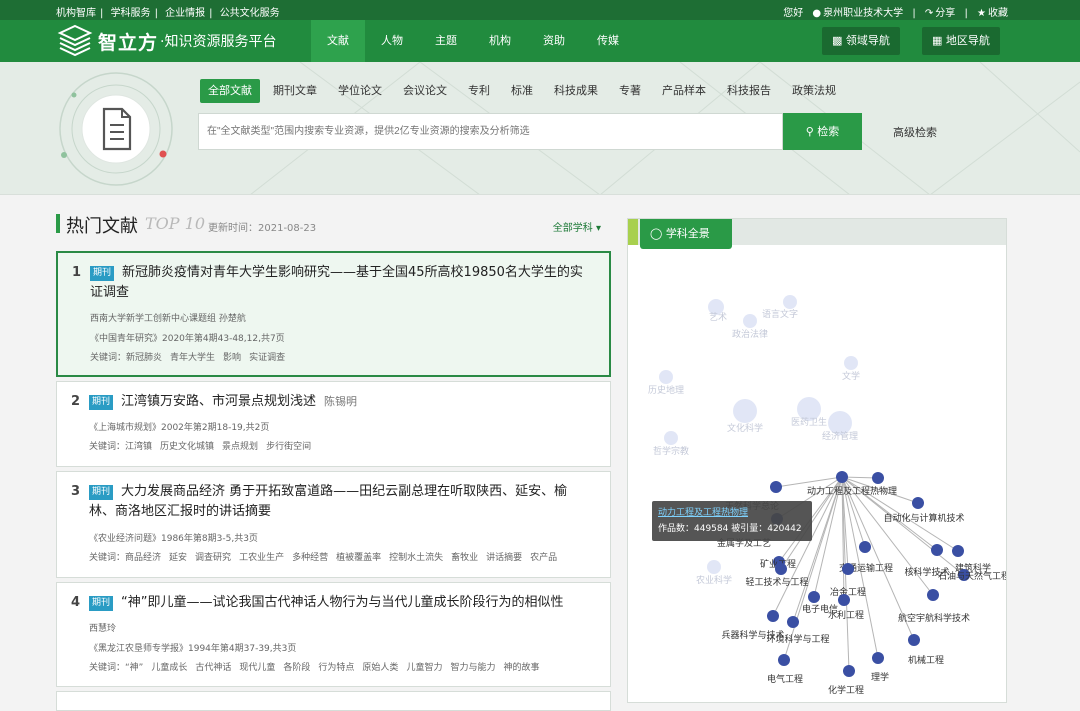  Describe the element at coordinates (785, 679) in the screenshot. I see `subject-label: 电气工程` at that location.